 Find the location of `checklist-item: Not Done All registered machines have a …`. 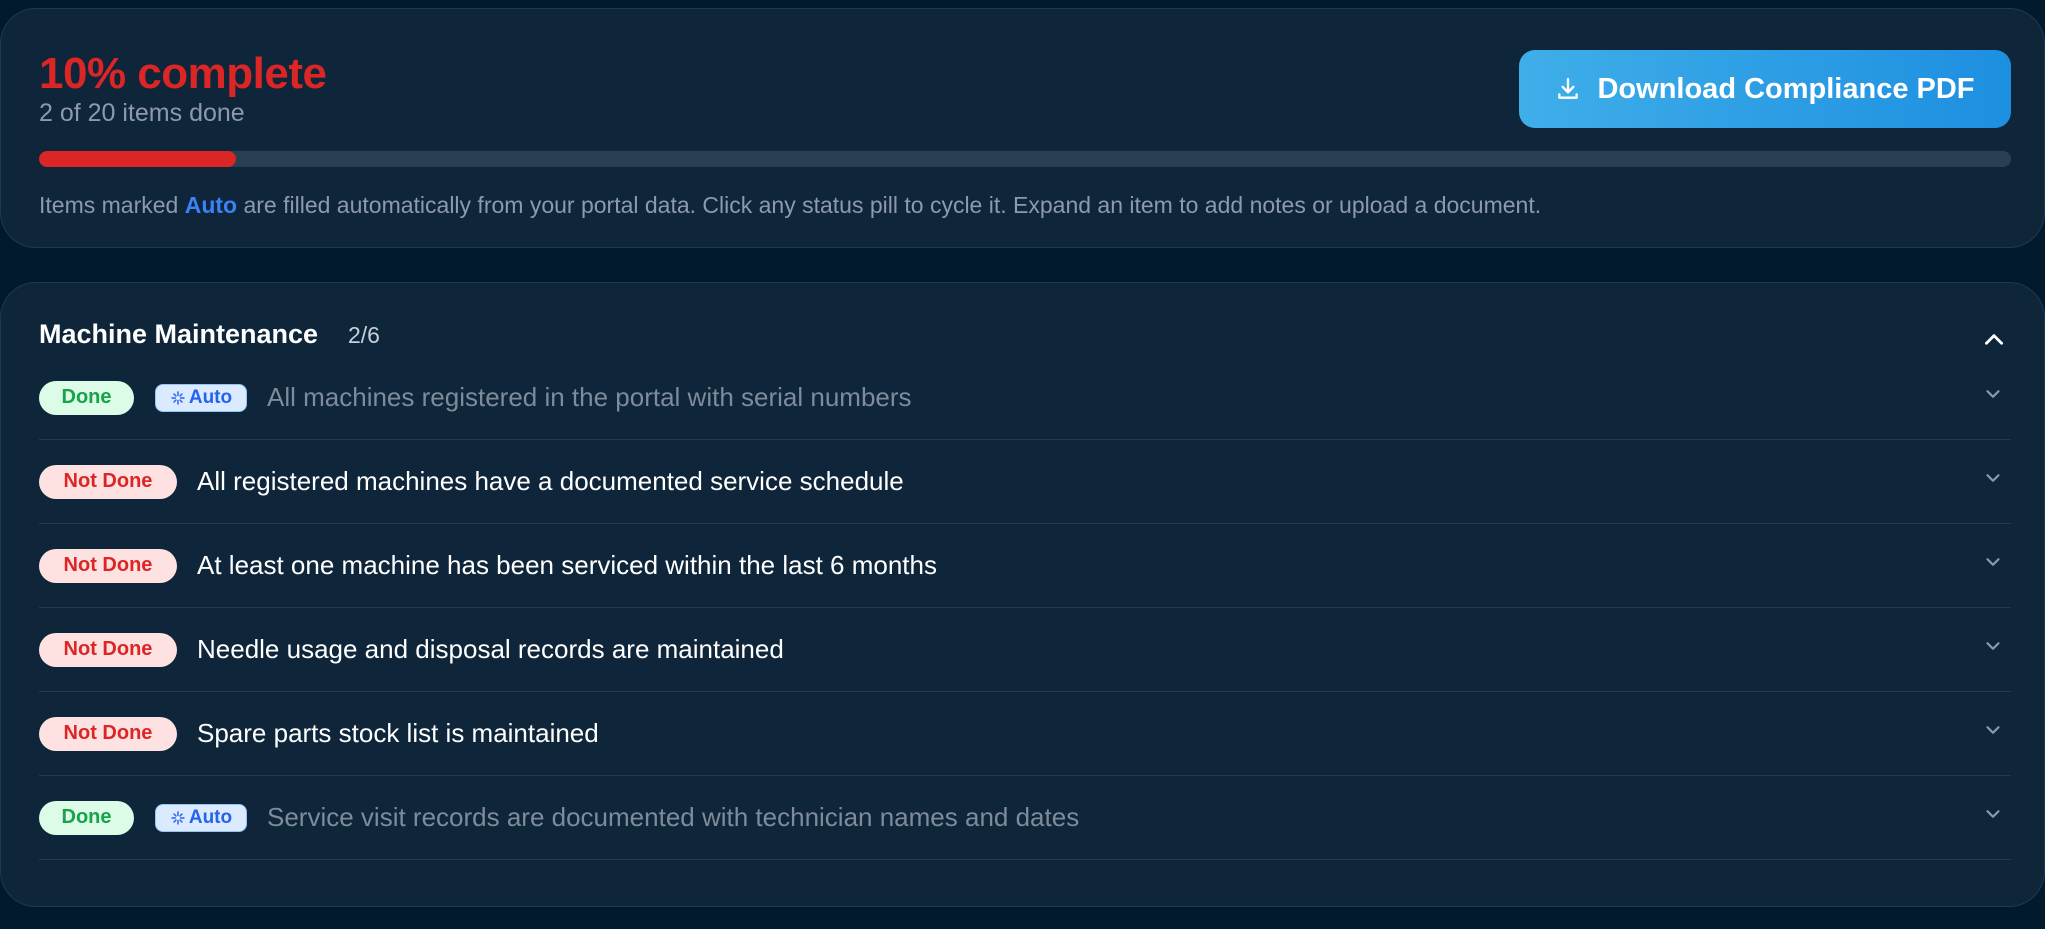

checklist-item: Not Done All registered machines have a … is located at coordinates (1025, 482).